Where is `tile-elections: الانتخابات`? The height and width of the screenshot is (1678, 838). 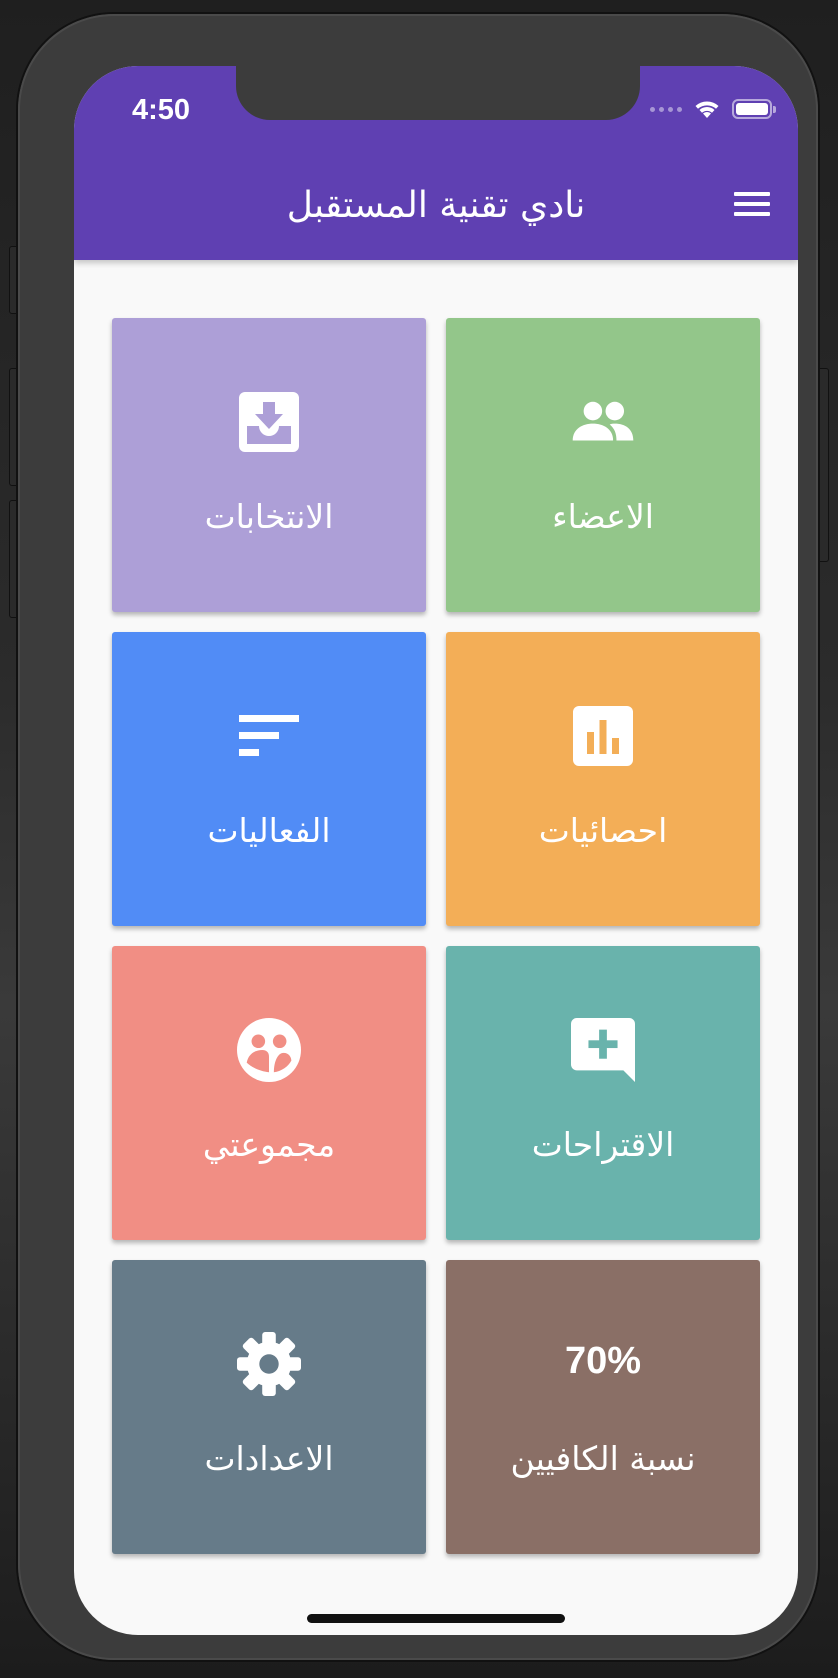 tile-elections: الانتخابات is located at coordinates (269, 465).